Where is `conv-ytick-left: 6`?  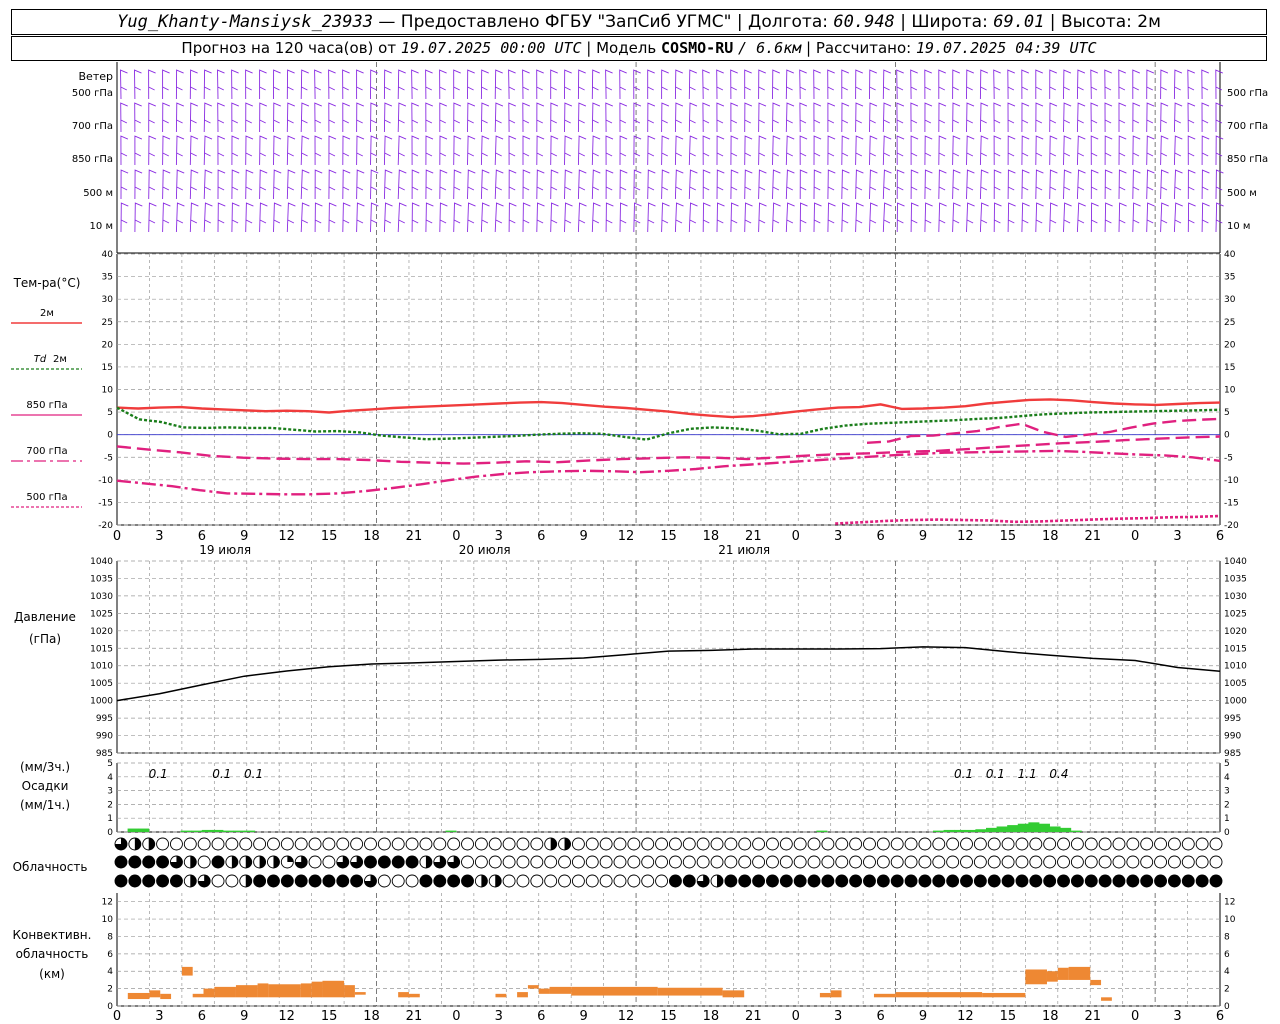 conv-ytick-left: 6 is located at coordinates (110, 955).